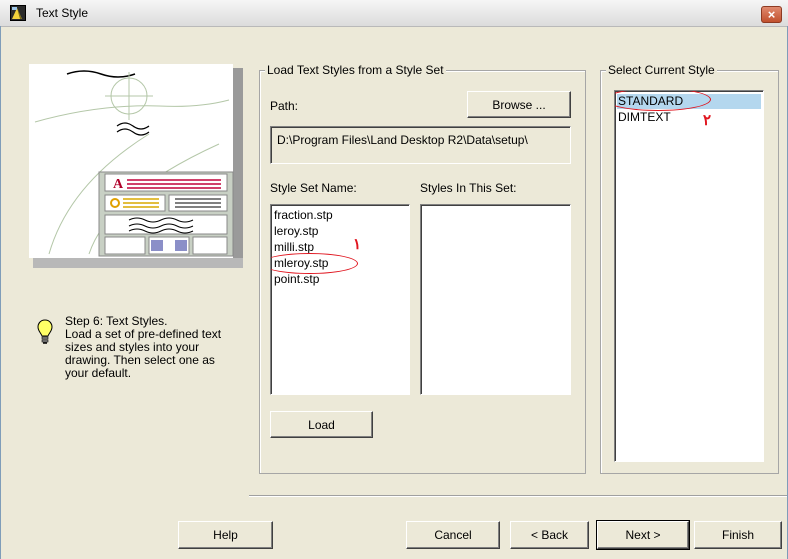  Describe the element at coordinates (738, 535) in the screenshot. I see `finish-button: Finish` at that location.